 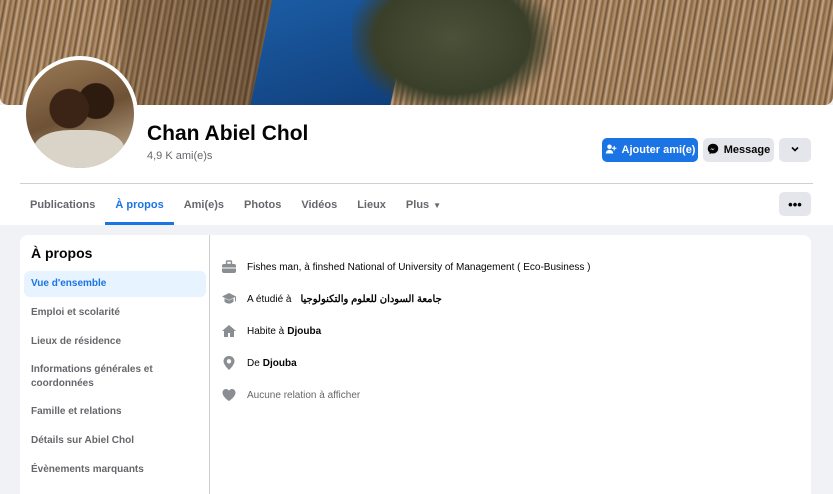 I want to click on tab-about: À propos, so click(x=139, y=205).